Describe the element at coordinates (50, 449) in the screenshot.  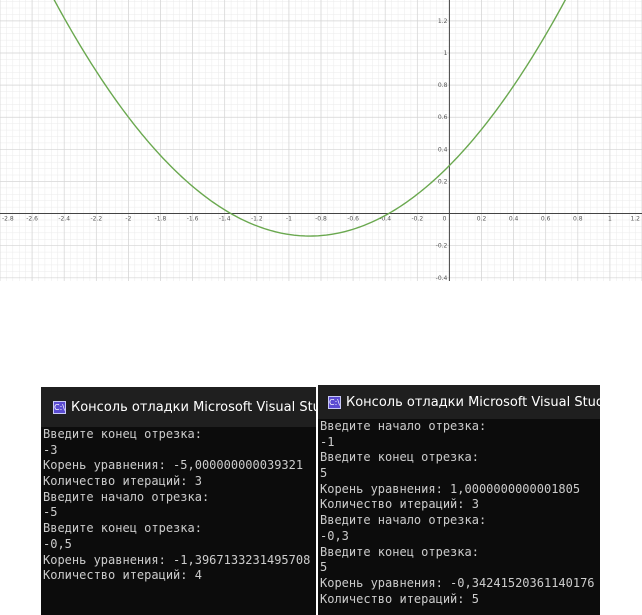
I see `console-output-line: -3` at that location.